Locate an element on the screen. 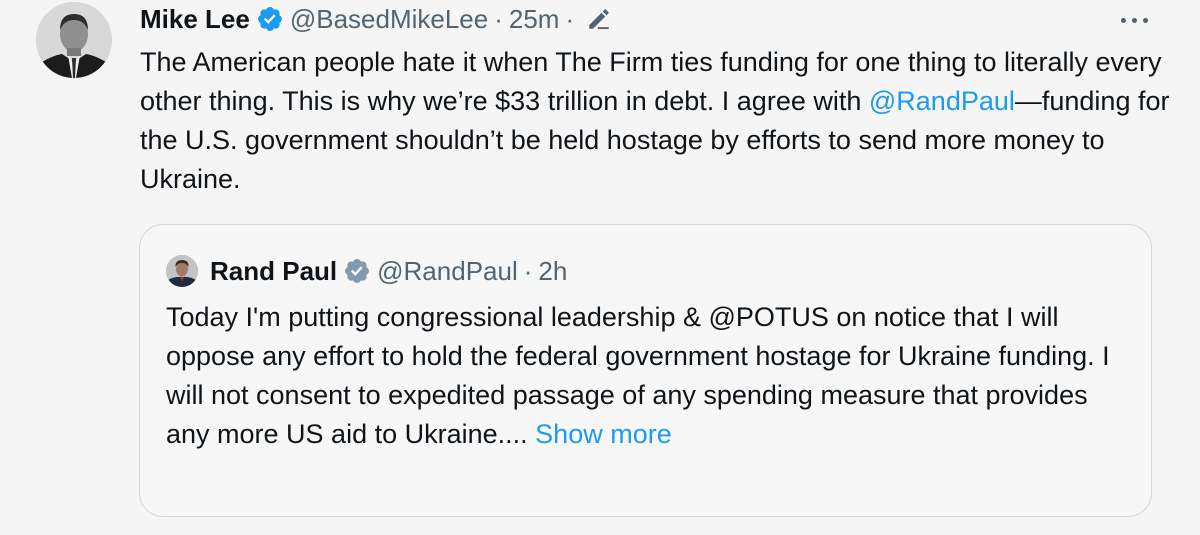 The image size is (1200, 535). show-more-link: Show more is located at coordinates (603, 434).